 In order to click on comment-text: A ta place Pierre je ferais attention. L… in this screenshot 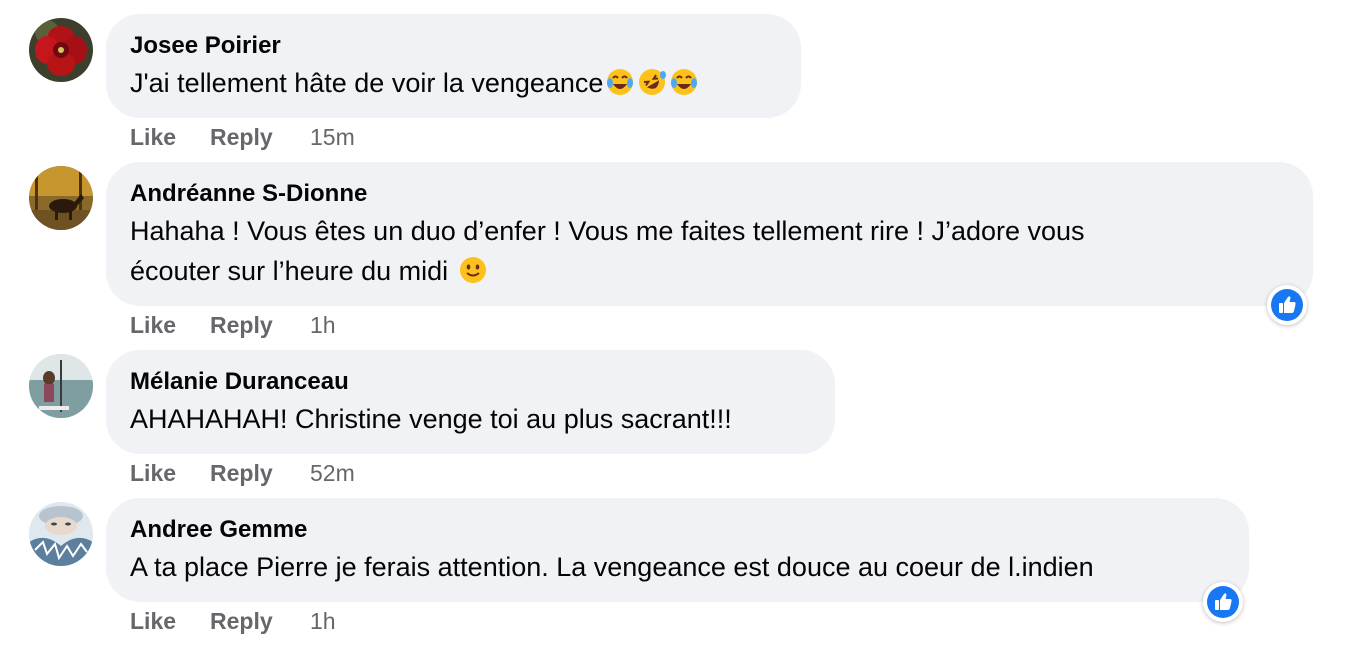, I will do `click(612, 567)`.